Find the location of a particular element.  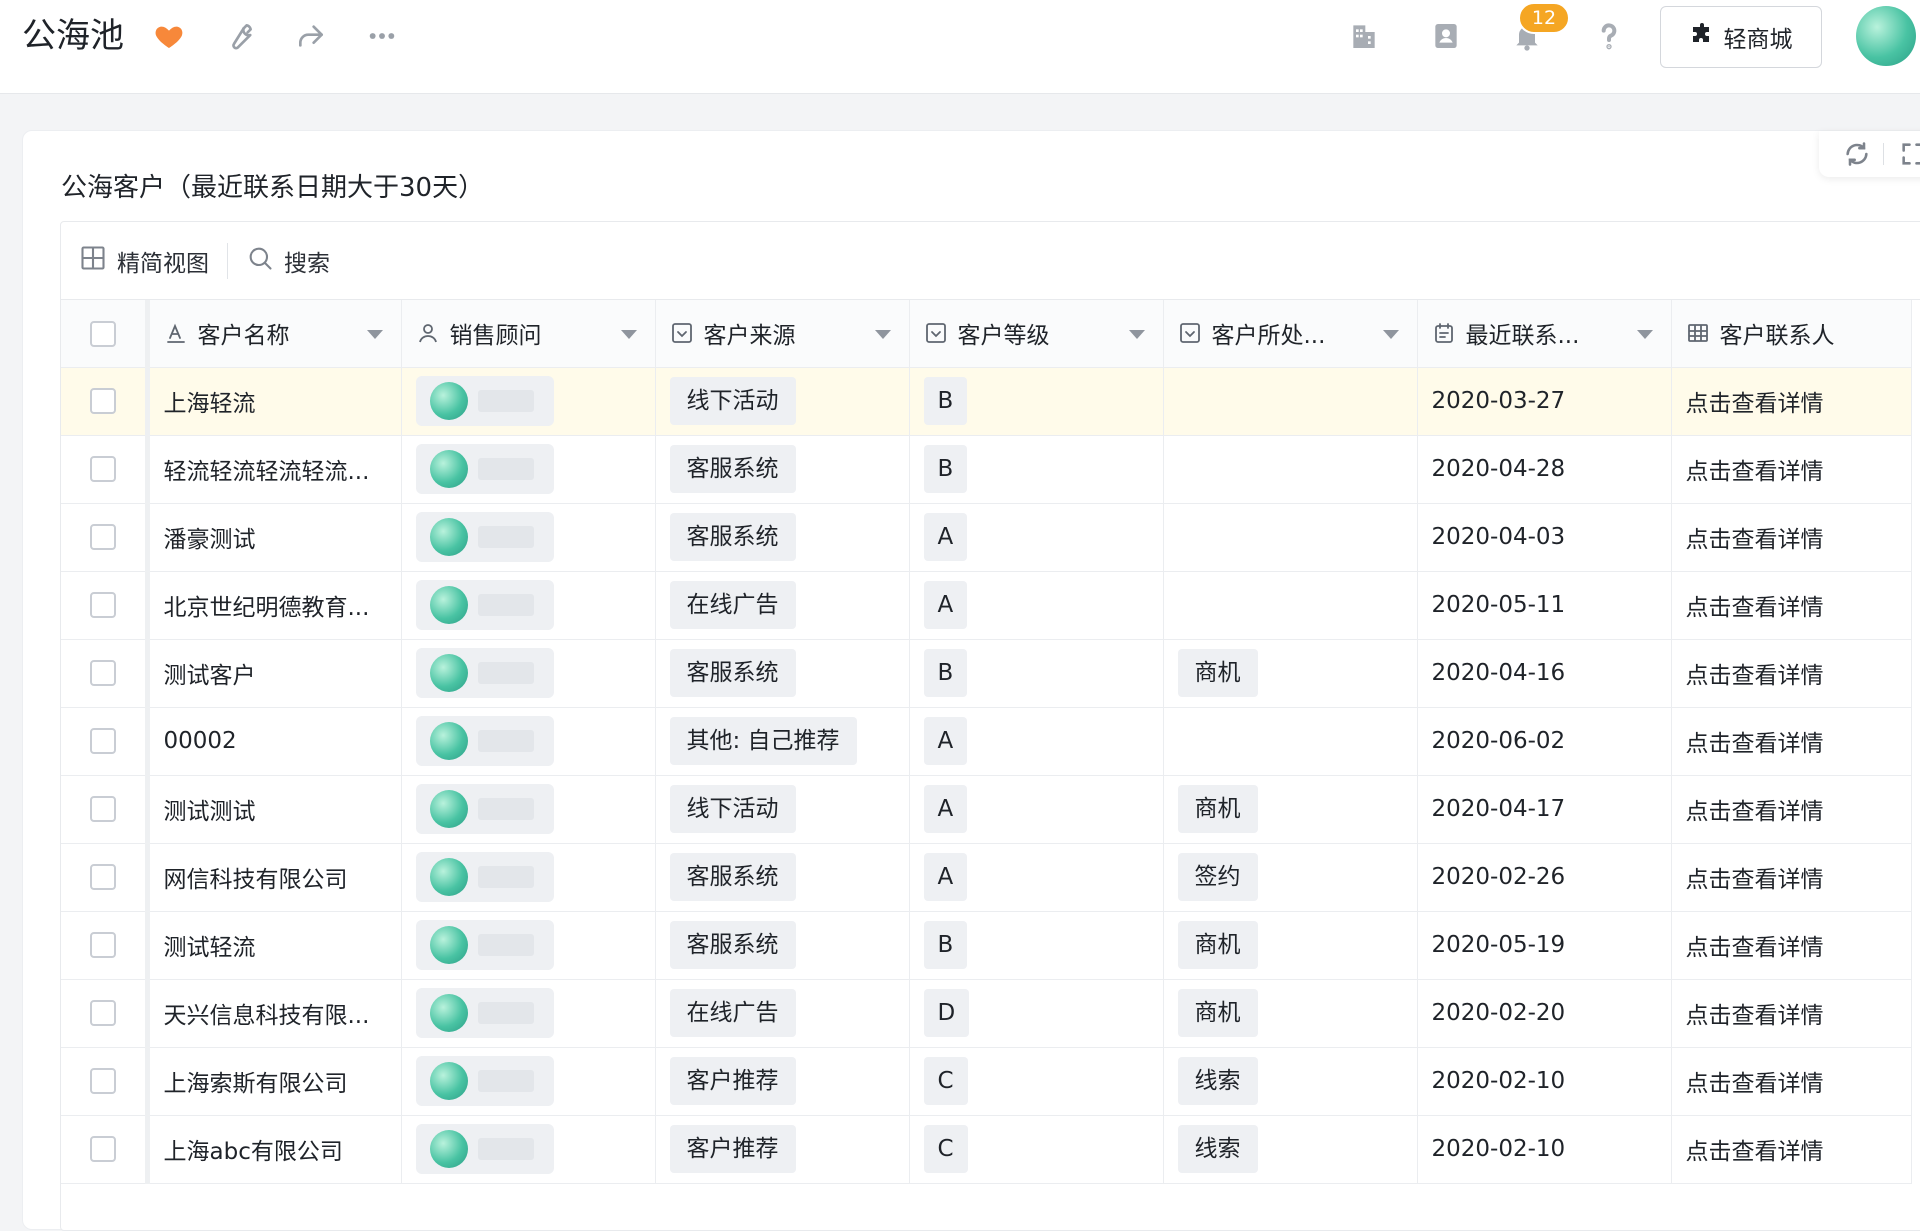

customer-name-cell: 上海索斯有限公司 is located at coordinates (274, 1081).